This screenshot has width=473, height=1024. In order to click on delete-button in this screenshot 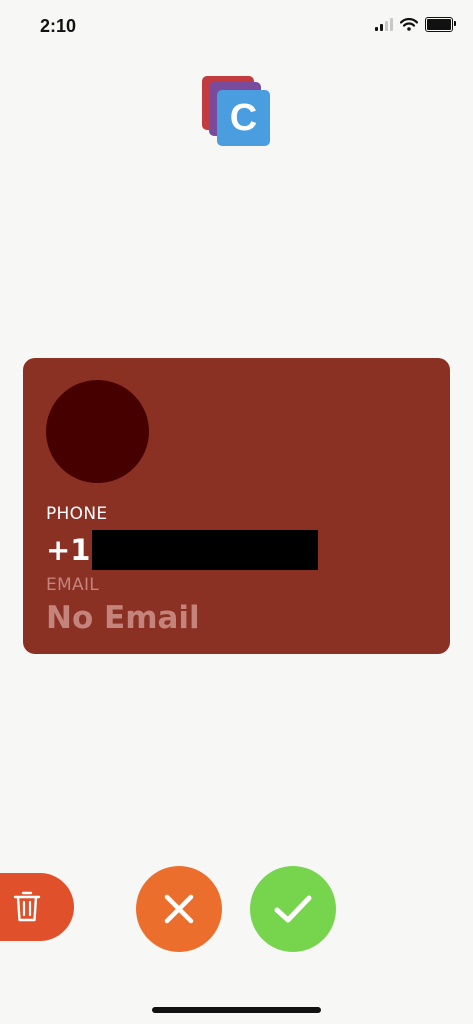, I will do `click(37, 907)`.